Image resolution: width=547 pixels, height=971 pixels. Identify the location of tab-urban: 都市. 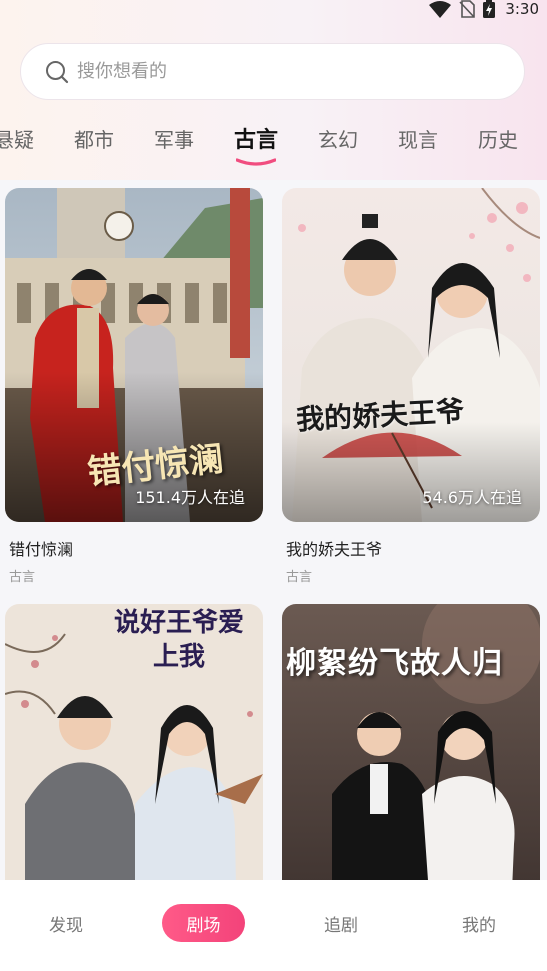
(94, 138).